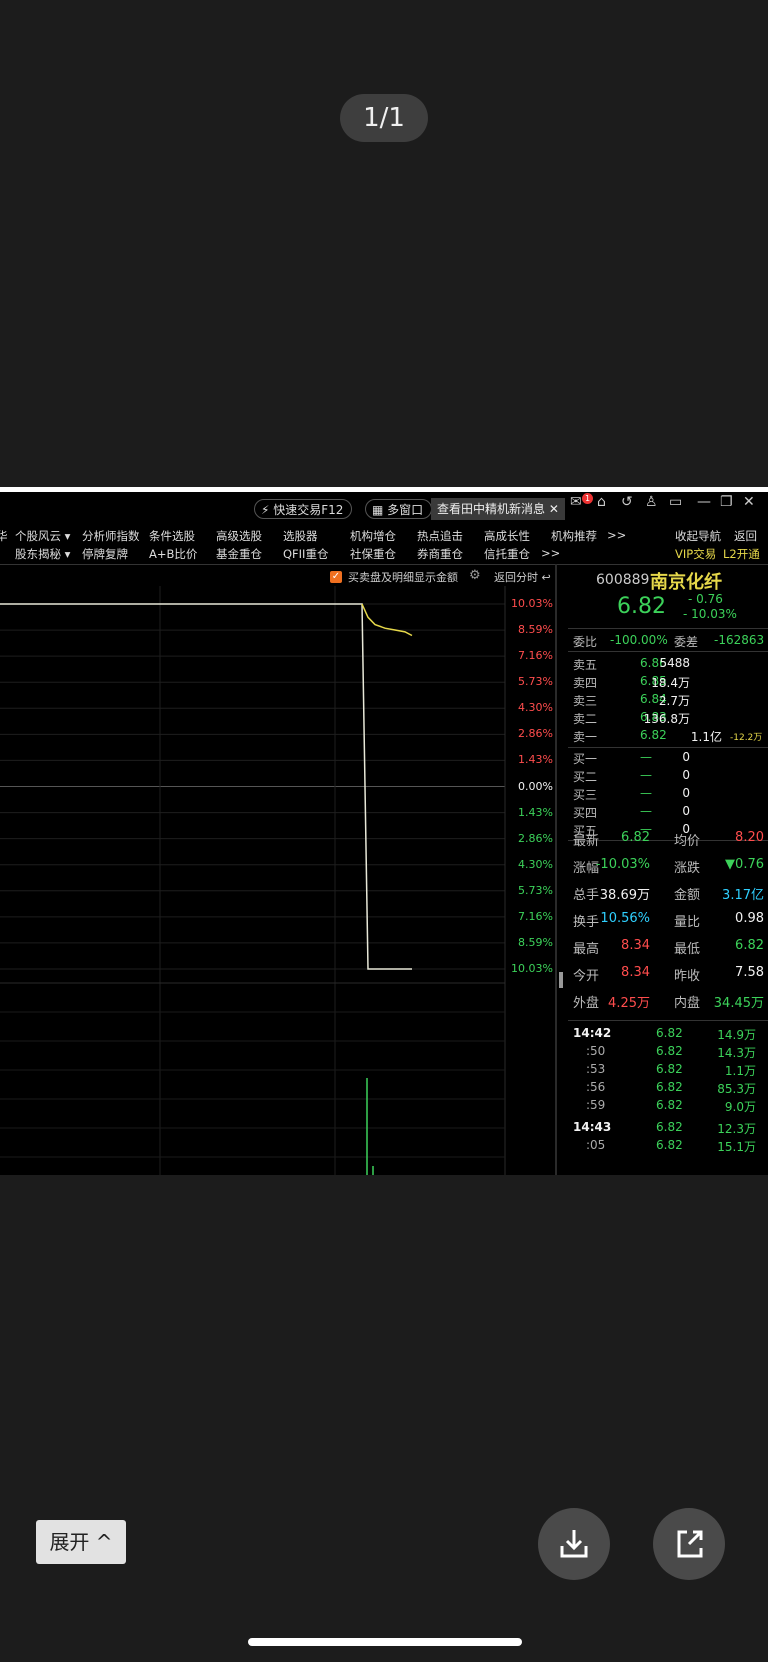 This screenshot has width=768, height=1662. What do you see at coordinates (741, 554) in the screenshot?
I see `l2-open-button: L2开通` at bounding box center [741, 554].